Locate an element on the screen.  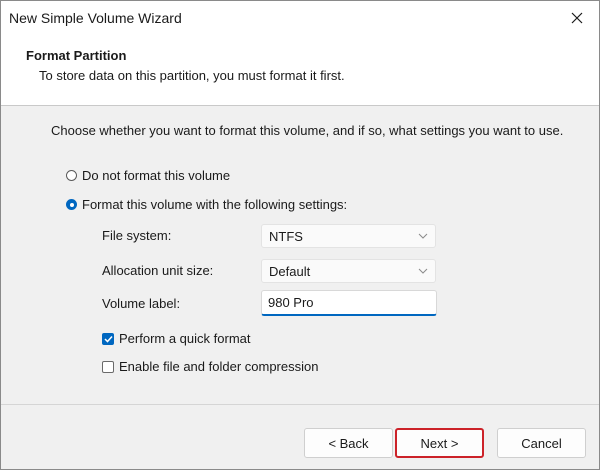
title-bar: New Simple Volume Wizard is located at coordinates (300, 19).